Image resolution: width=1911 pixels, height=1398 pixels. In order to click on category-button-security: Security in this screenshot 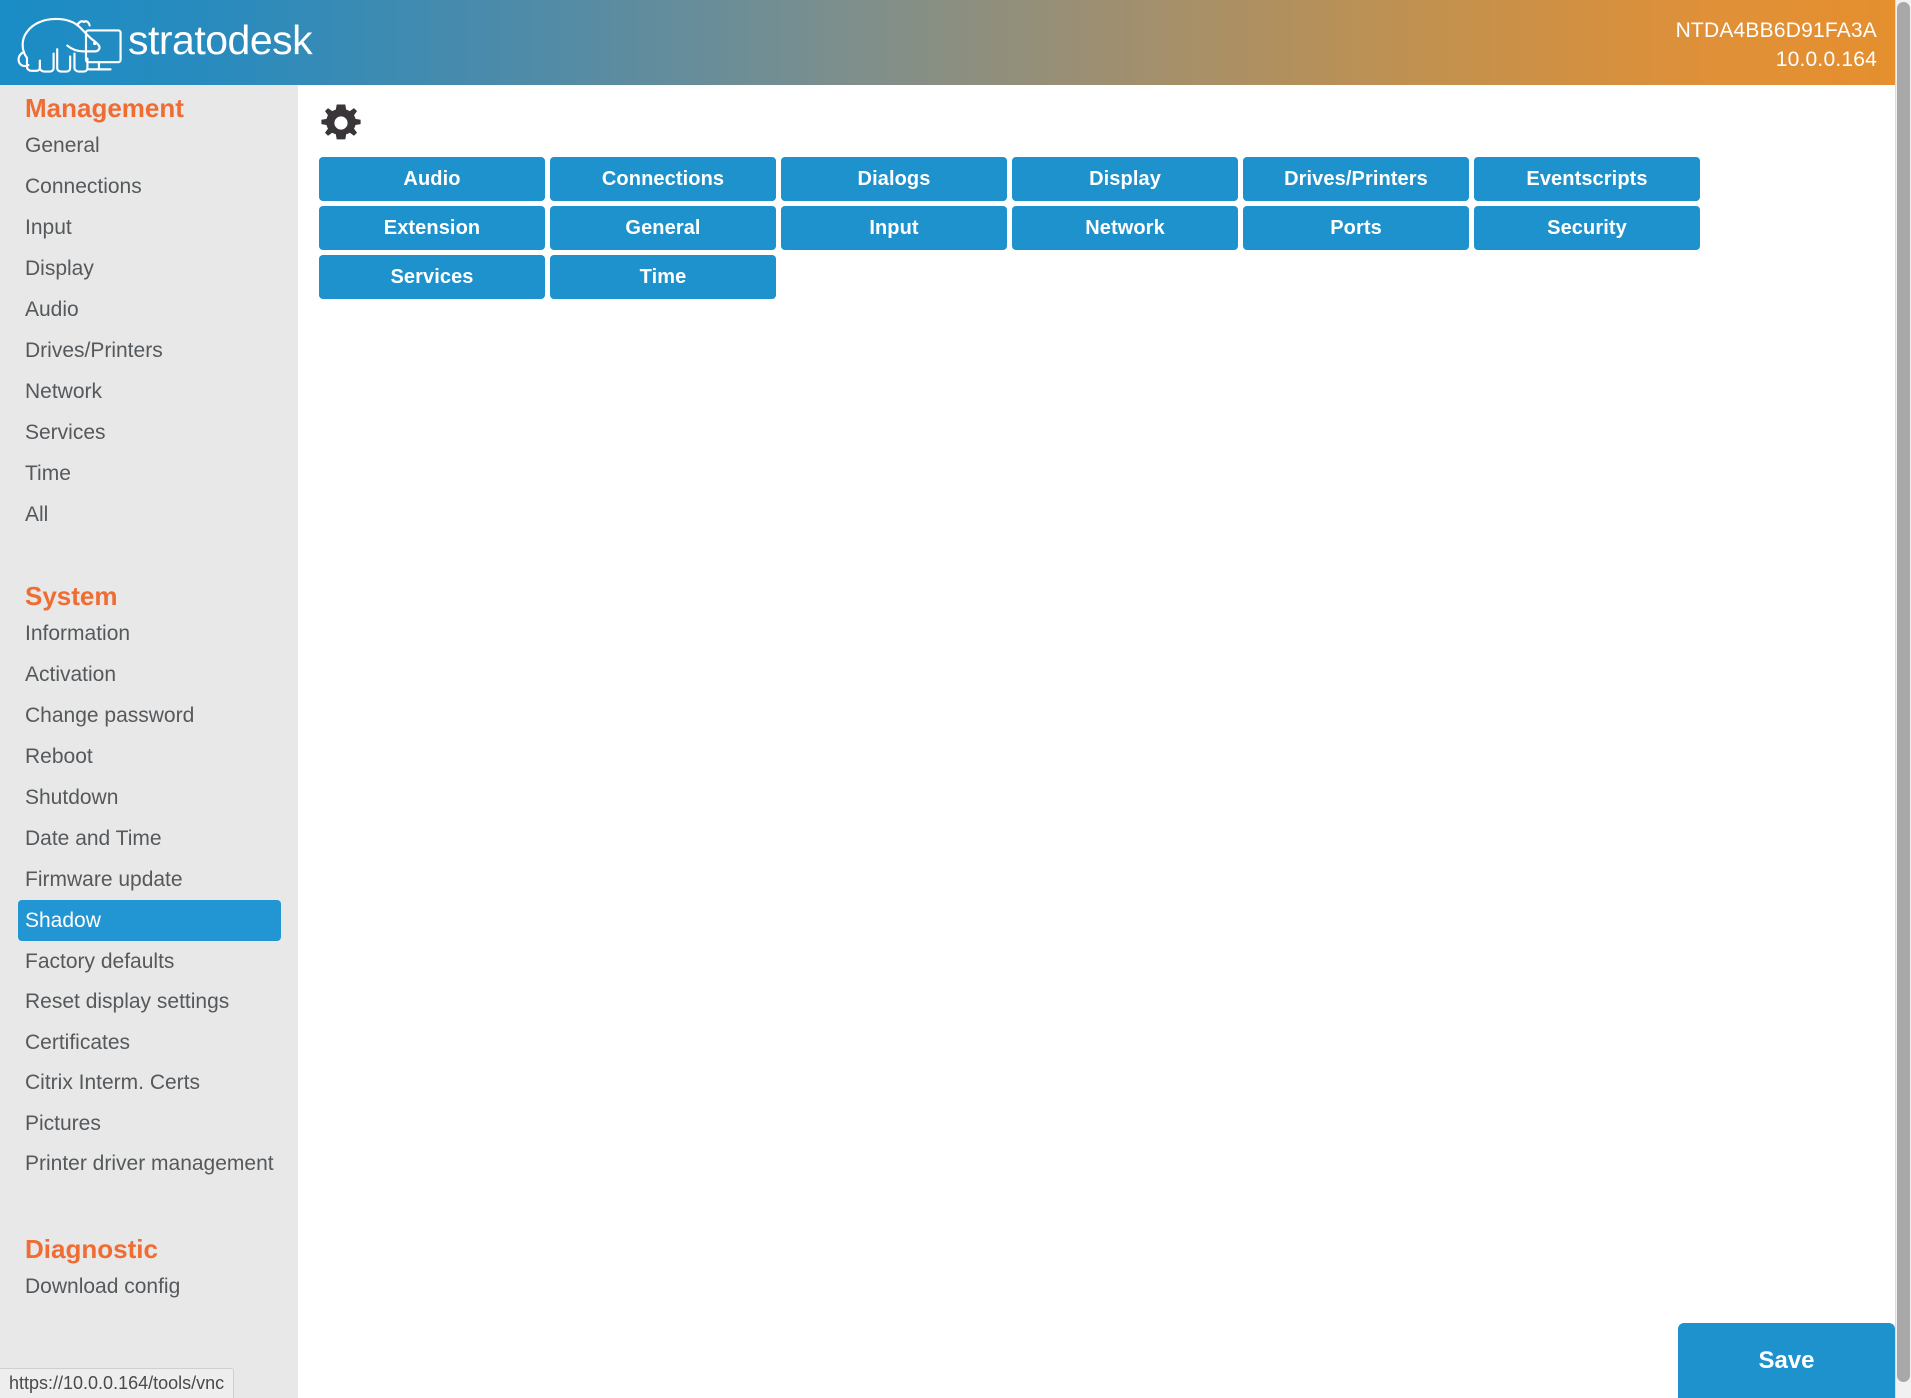, I will do `click(1587, 228)`.